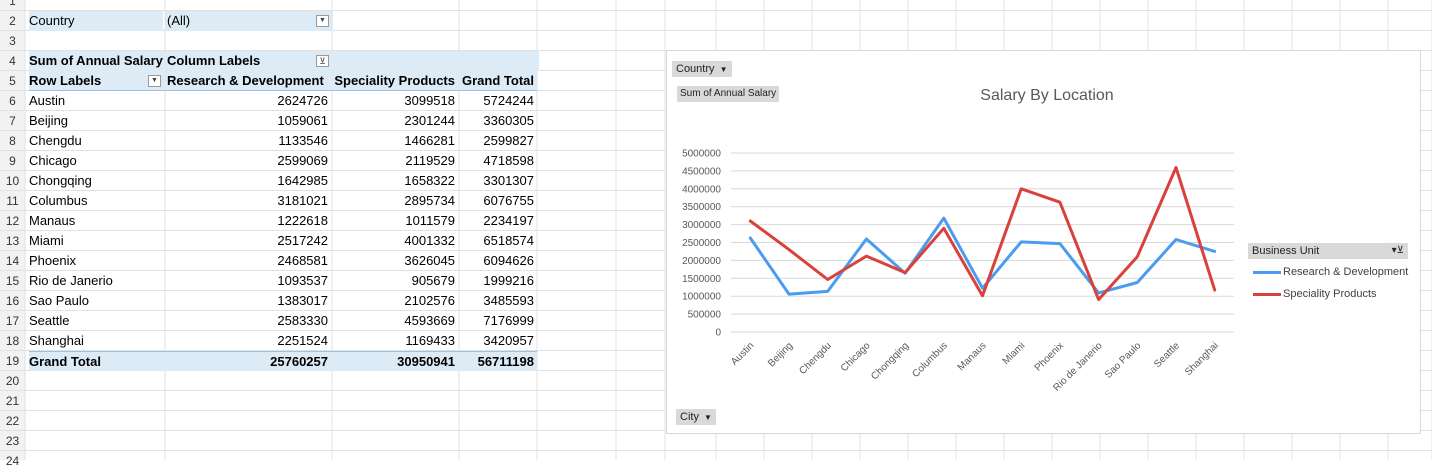 The height and width of the screenshot is (471, 1432). I want to click on pivot-cell-rd: 2583330, so click(247, 321).